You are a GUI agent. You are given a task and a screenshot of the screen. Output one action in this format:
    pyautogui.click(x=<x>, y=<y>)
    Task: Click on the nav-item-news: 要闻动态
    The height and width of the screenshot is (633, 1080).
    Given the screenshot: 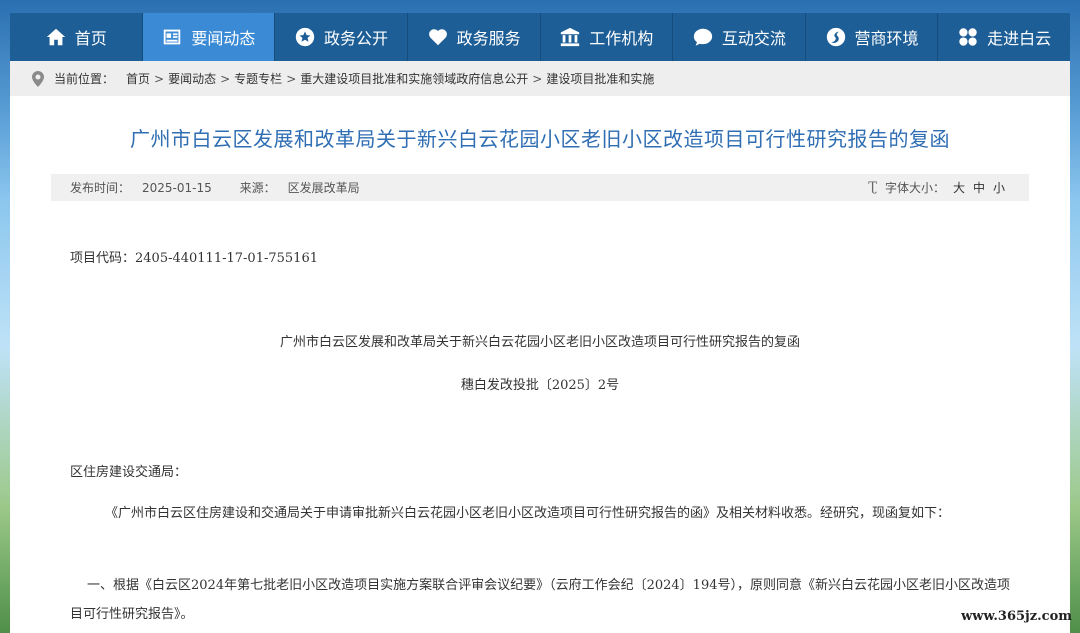 What is the action you would take?
    pyautogui.click(x=209, y=37)
    